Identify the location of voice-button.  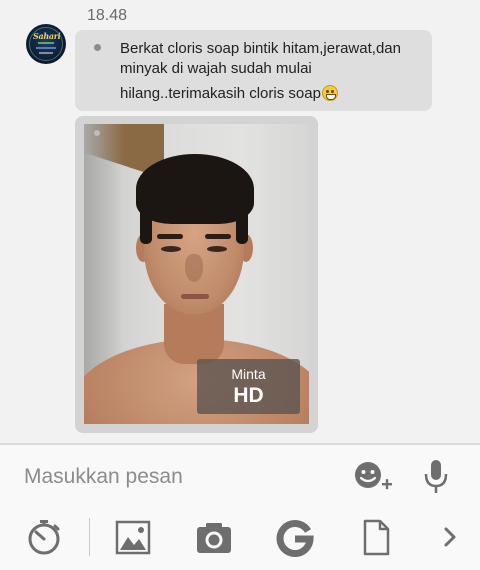
(436, 476).